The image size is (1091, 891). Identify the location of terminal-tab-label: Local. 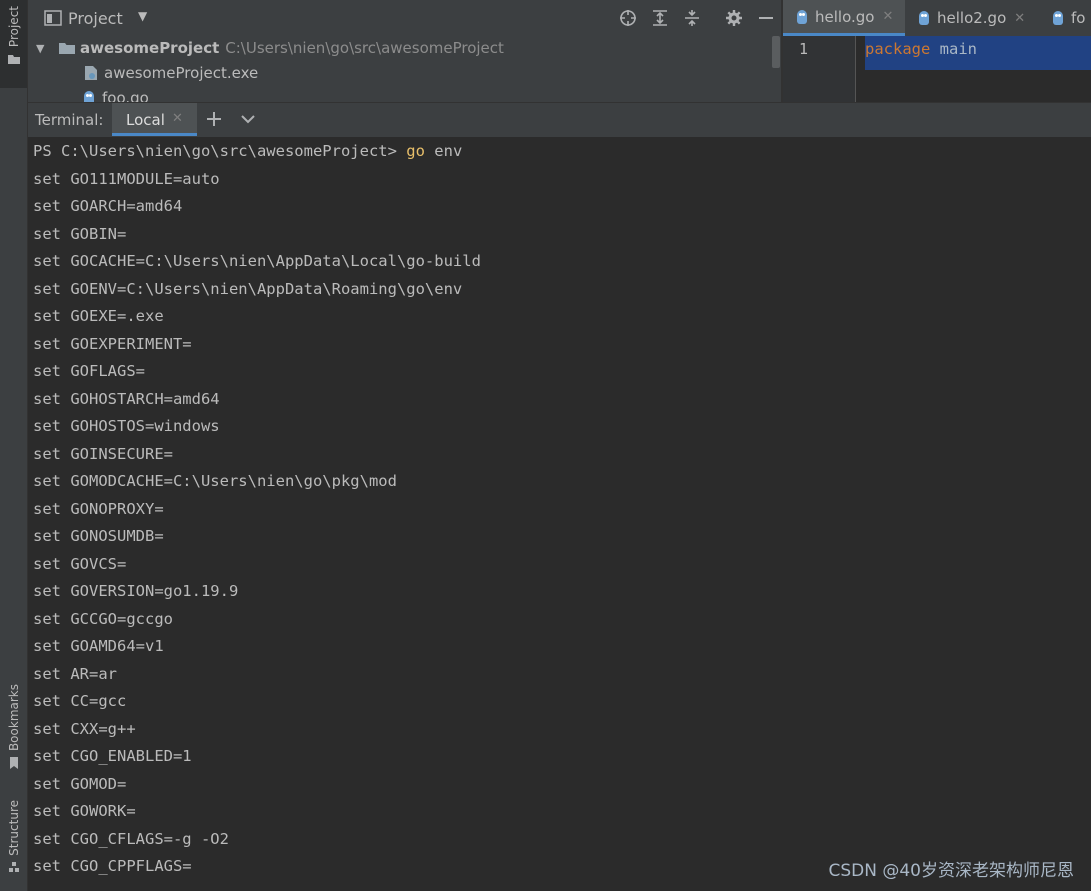
(145, 120).